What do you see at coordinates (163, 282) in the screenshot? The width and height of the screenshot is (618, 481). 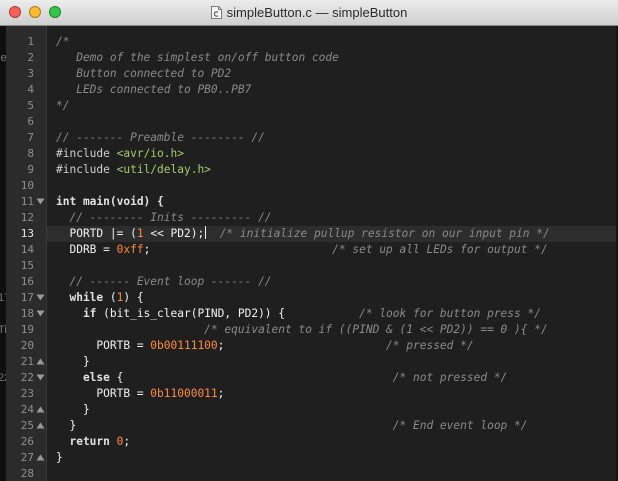 I see `code-line: // ------ Event loop ------ //` at bounding box center [163, 282].